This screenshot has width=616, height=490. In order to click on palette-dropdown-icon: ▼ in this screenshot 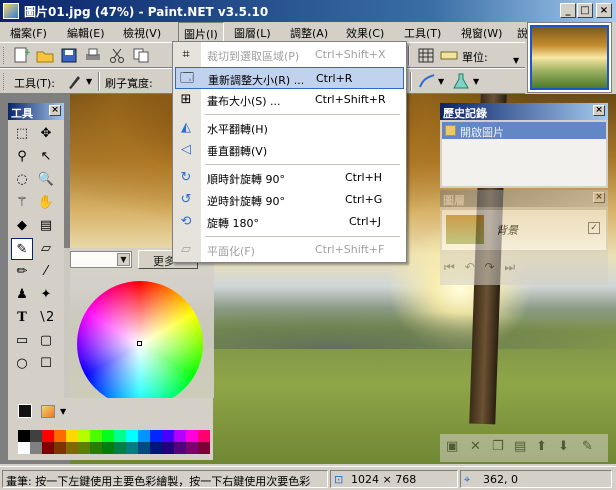, I will do `click(63, 411)`.